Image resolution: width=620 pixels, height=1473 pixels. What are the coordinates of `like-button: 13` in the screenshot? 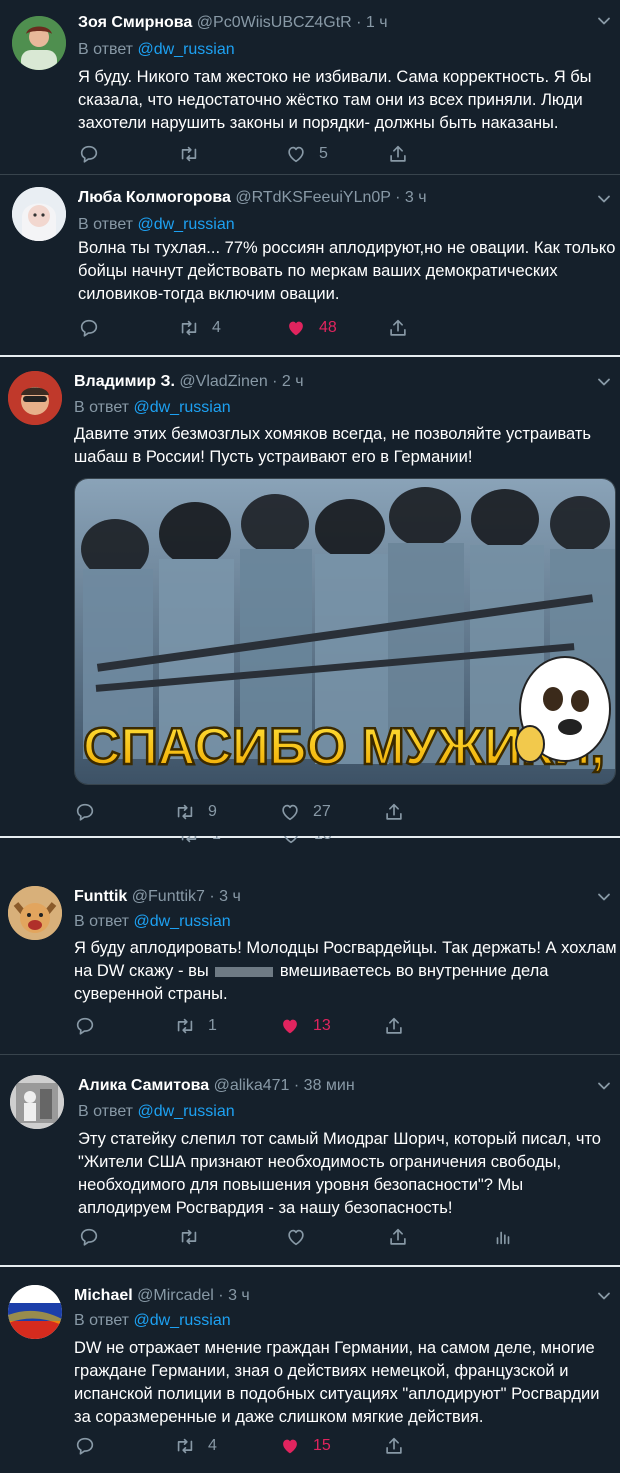 It's located at (305, 1026).